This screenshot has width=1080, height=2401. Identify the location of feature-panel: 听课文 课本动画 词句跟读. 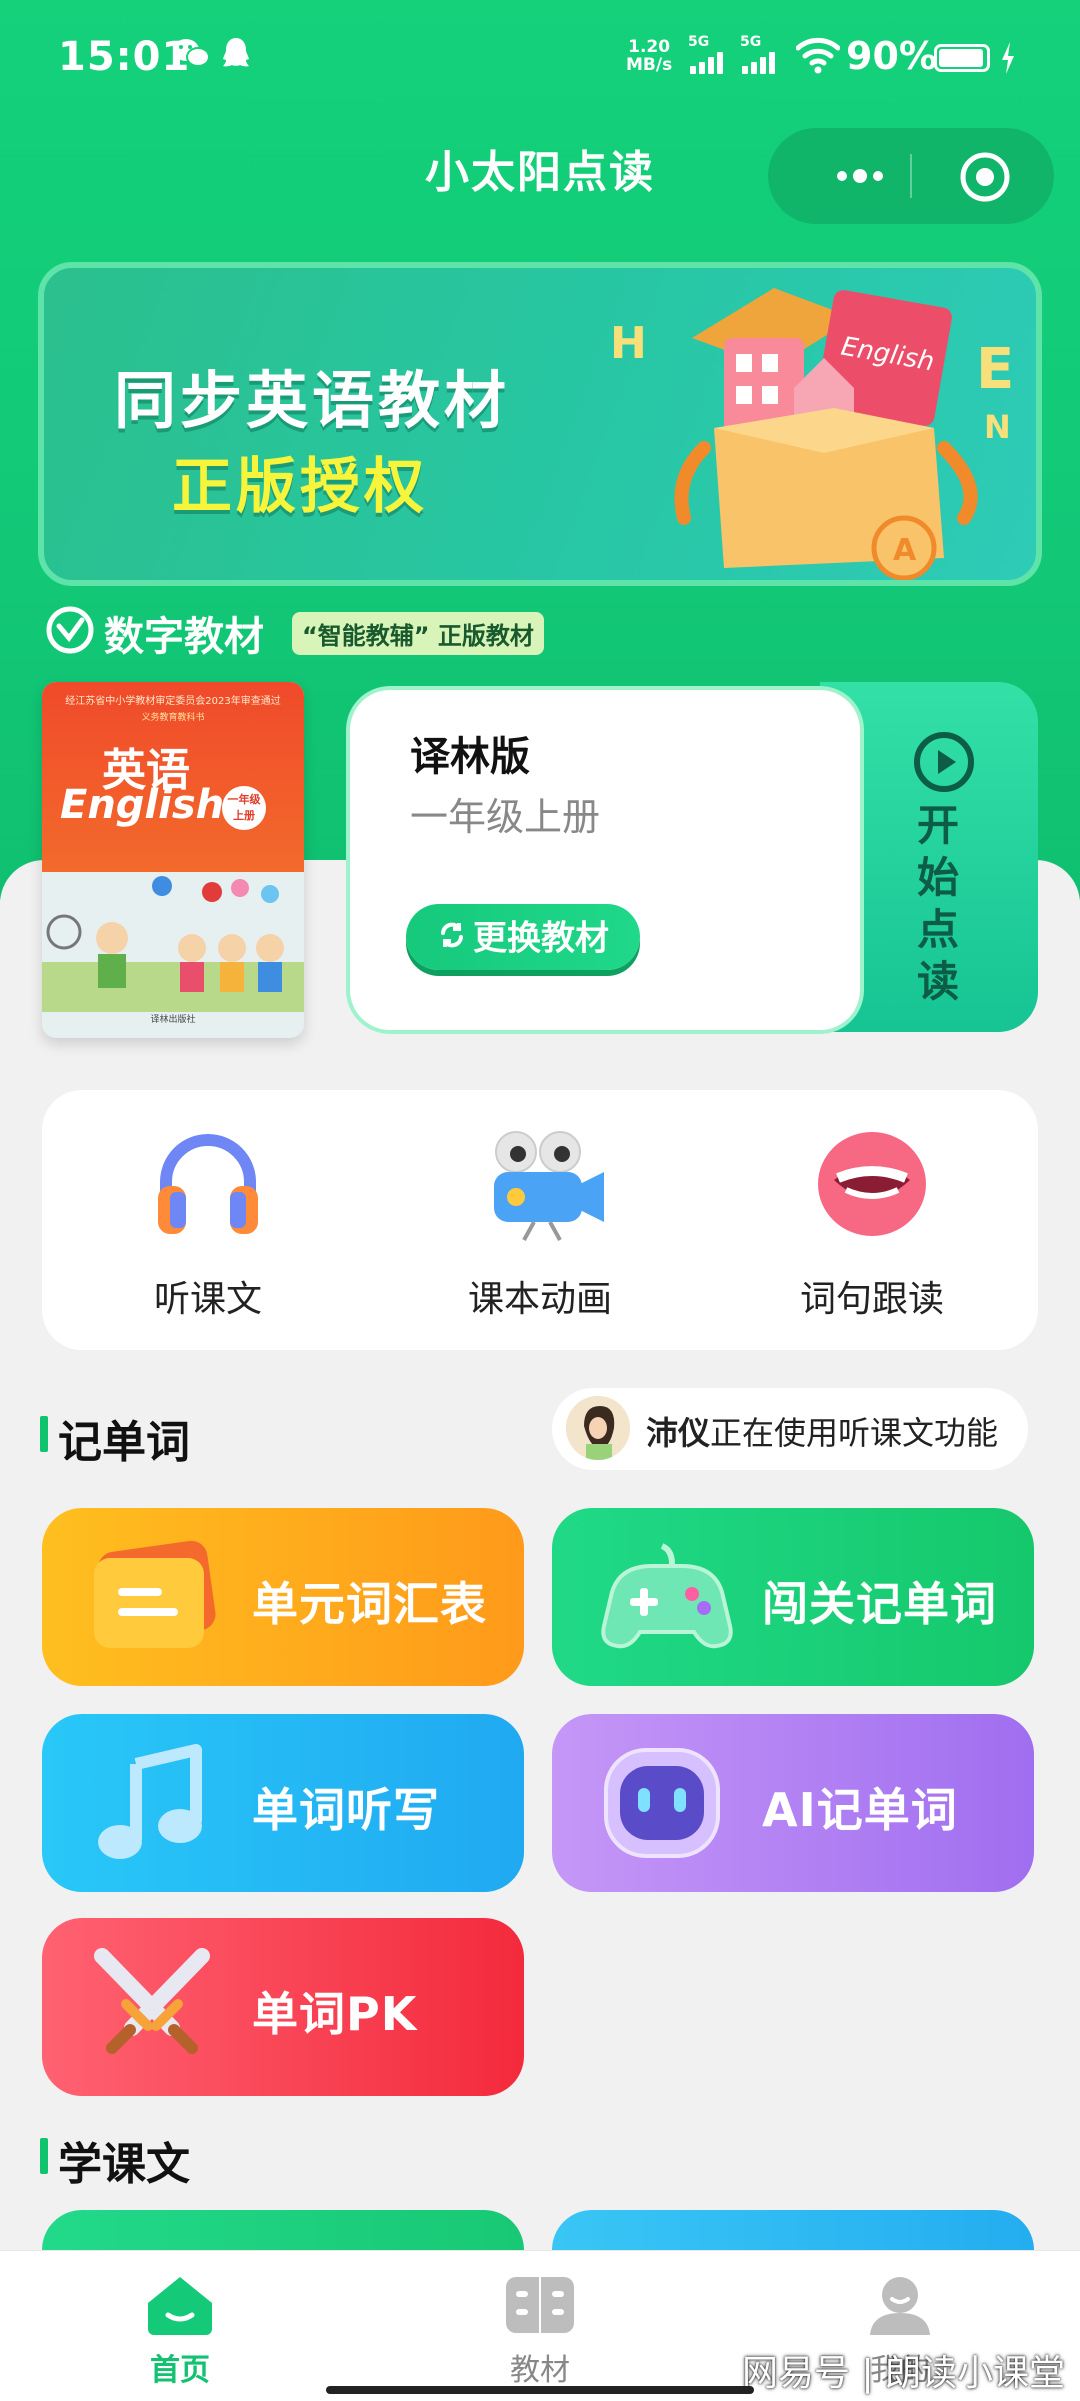
(540, 1220).